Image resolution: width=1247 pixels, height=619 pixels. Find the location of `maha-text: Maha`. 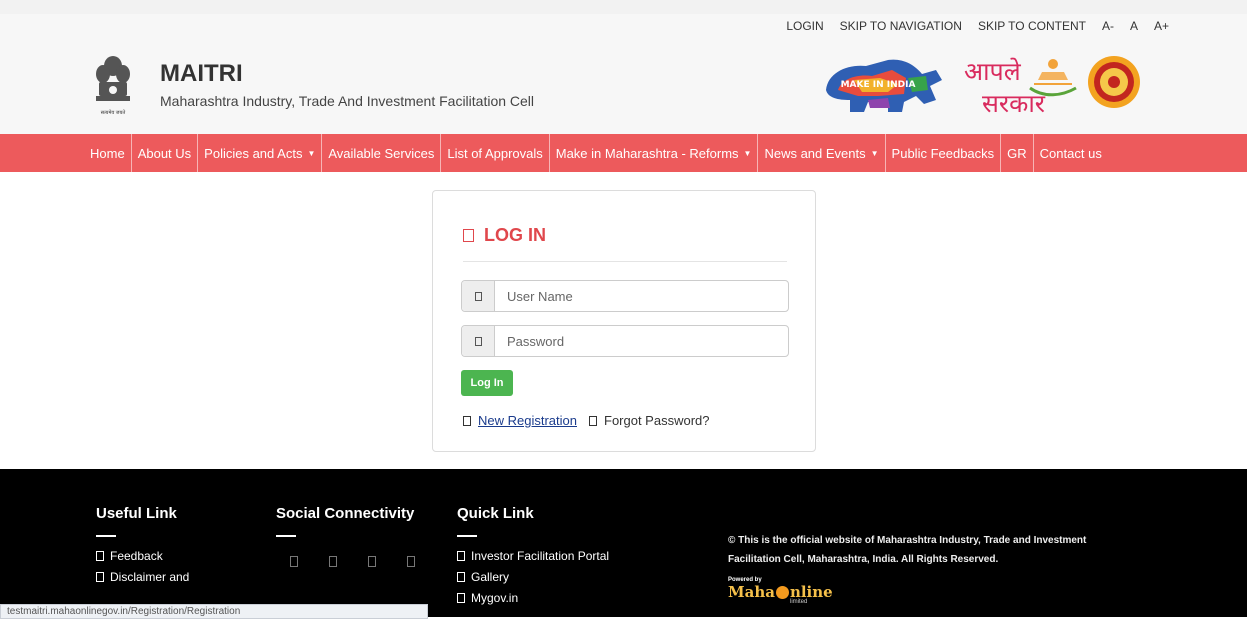

maha-text: Maha is located at coordinates (751, 592).